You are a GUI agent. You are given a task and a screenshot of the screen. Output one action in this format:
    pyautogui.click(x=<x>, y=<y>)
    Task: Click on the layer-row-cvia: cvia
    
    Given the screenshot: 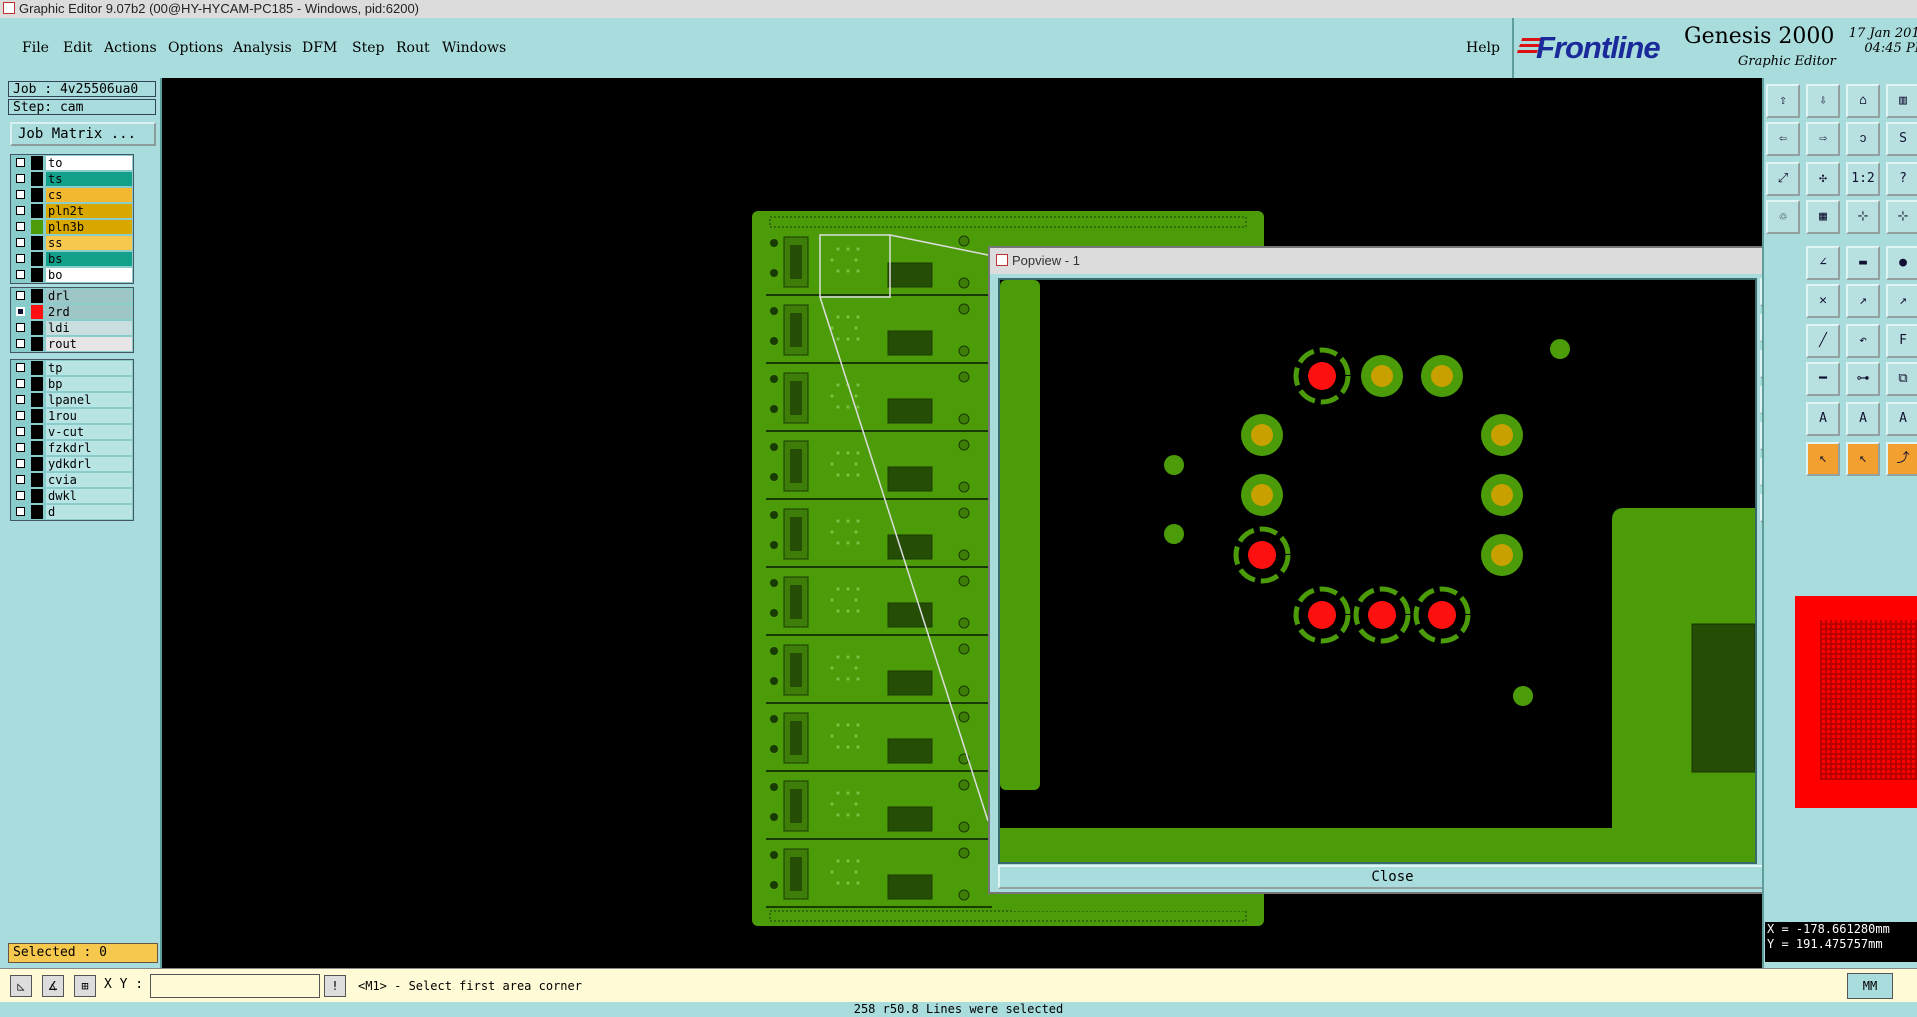 What is the action you would take?
    pyautogui.click(x=72, y=480)
    